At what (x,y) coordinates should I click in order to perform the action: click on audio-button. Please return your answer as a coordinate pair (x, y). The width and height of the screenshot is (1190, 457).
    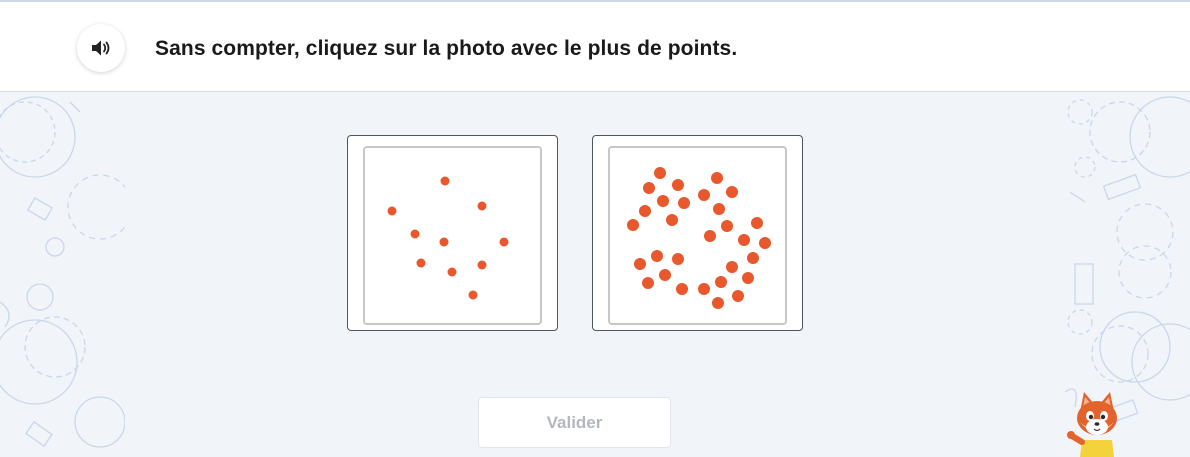
    Looking at the image, I should click on (101, 48).